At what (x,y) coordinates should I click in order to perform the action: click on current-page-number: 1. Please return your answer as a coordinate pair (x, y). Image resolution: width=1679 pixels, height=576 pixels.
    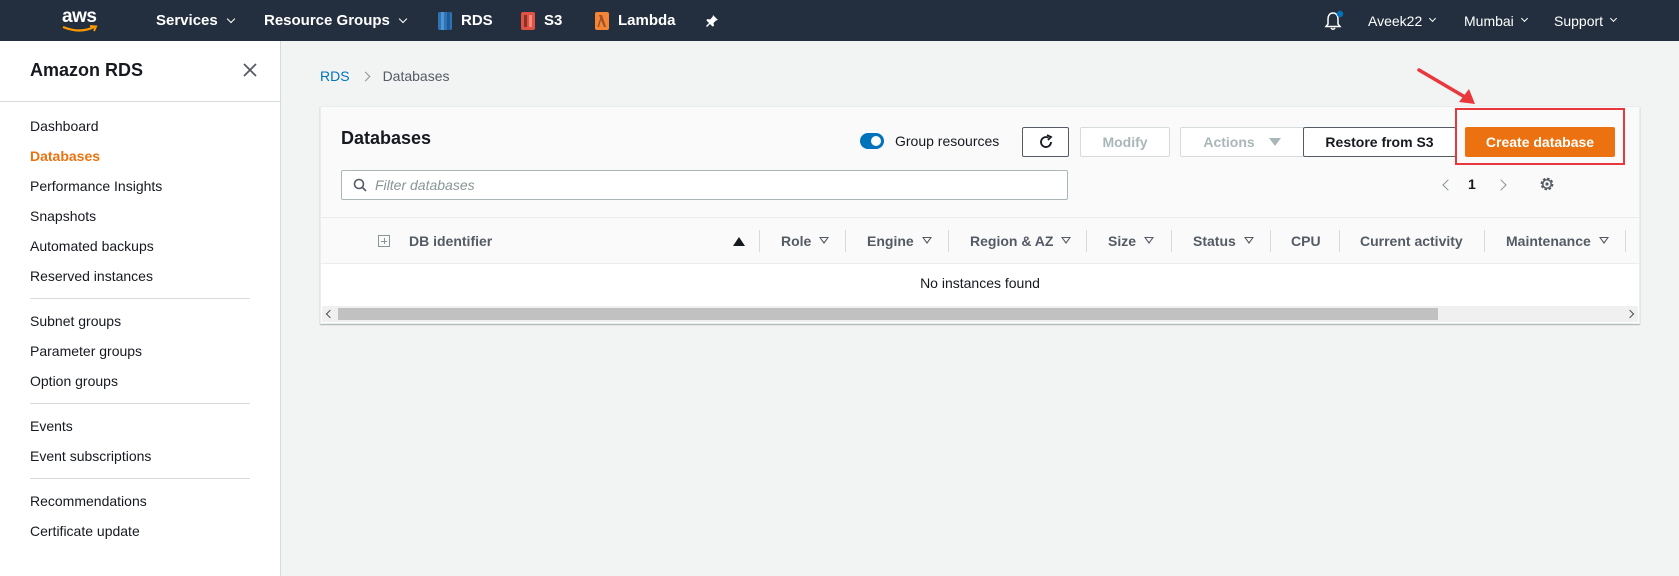
    Looking at the image, I should click on (1472, 184).